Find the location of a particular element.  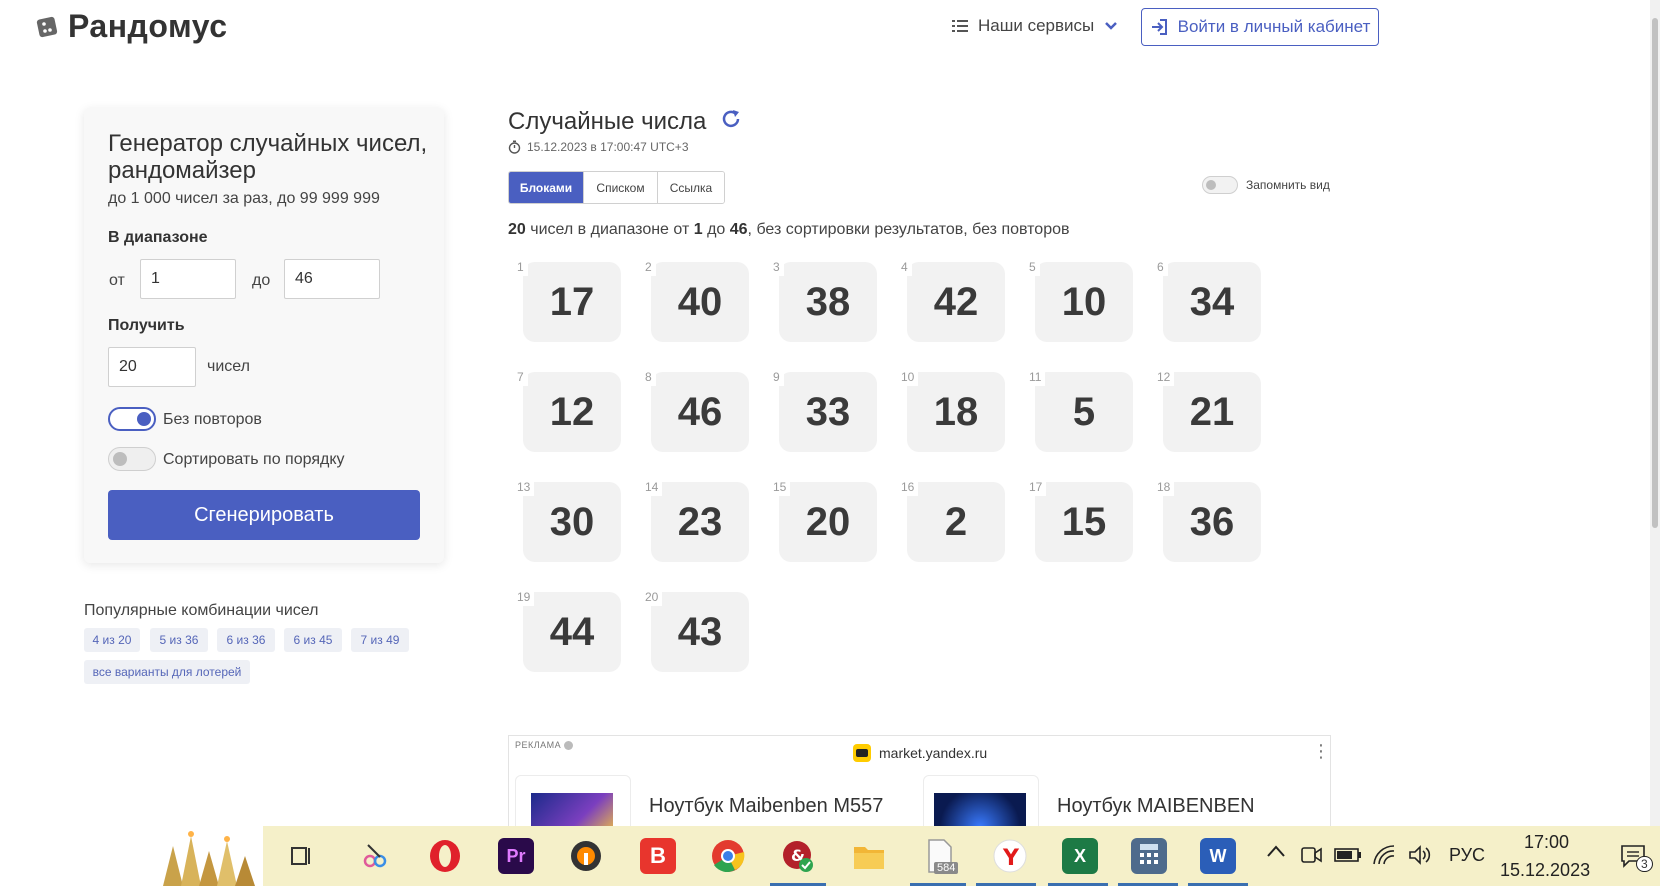

chevron-down-icon is located at coordinates (1111, 26).